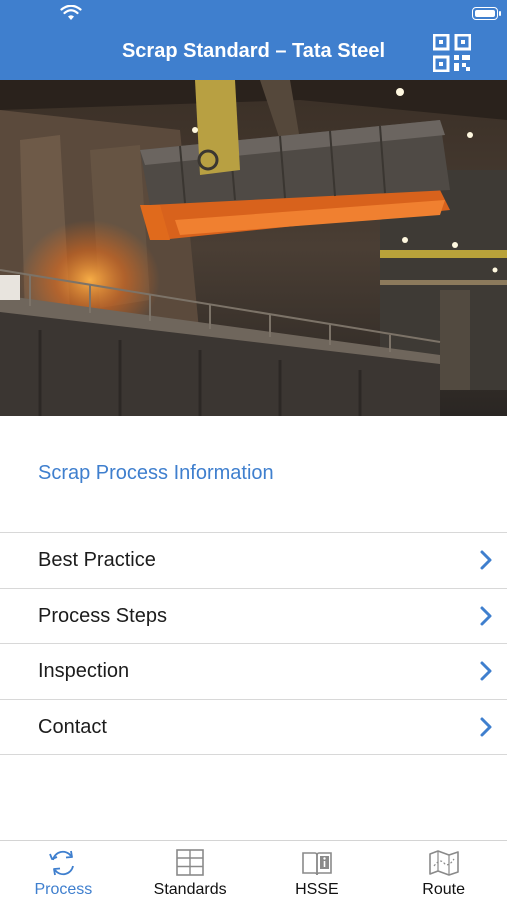 The image size is (507, 900). I want to click on menu-item-inspection: Inspection, so click(253, 672).